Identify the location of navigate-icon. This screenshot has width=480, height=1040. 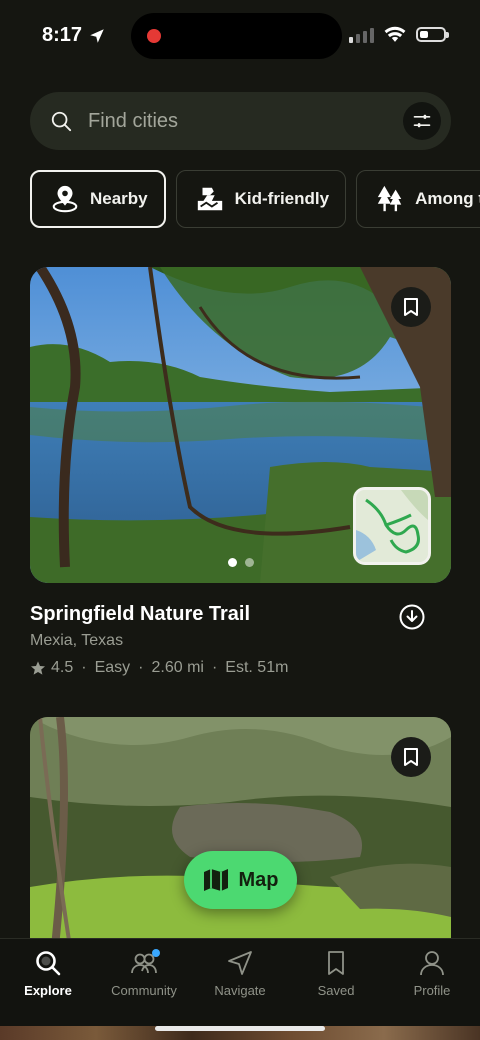
(240, 963).